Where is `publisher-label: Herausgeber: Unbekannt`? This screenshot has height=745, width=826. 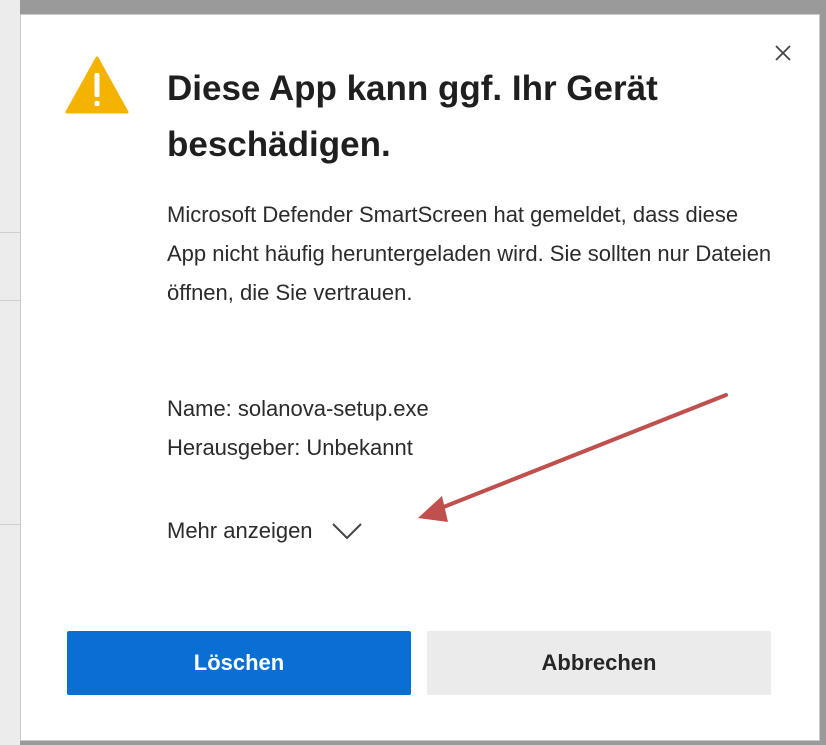
publisher-label: Herausgeber: Unbekannt is located at coordinates (290, 447).